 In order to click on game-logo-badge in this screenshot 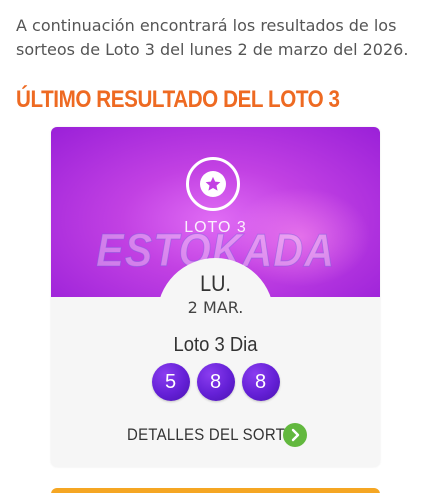, I will do `click(213, 184)`.